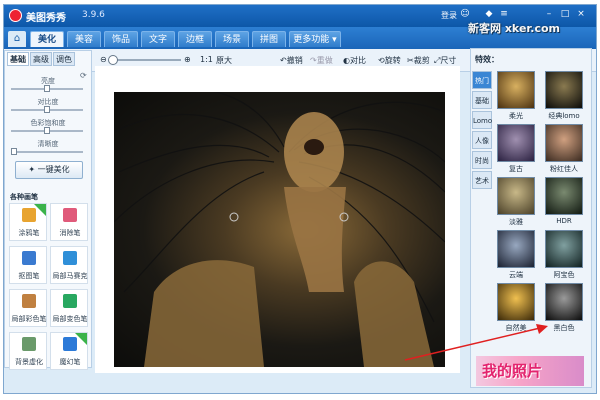  What do you see at coordinates (70, 215) in the screenshot?
I see `eraser-icon` at bounding box center [70, 215].